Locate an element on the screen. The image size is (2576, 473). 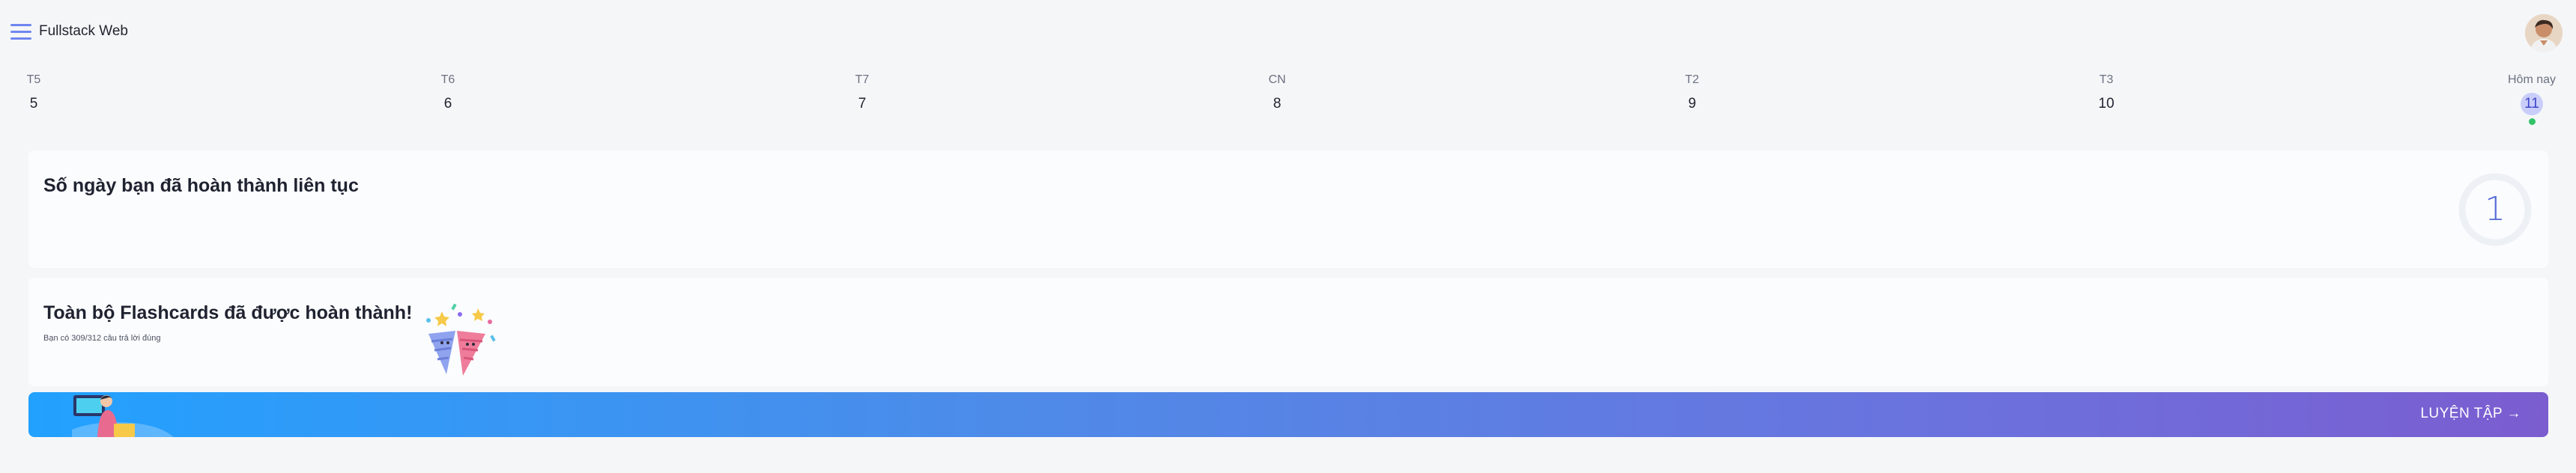
day-item: T3 10 is located at coordinates (2106, 93).